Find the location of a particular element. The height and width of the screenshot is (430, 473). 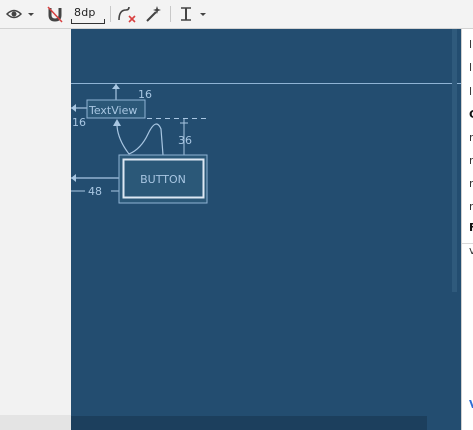

textview-left-margin-label: 16 is located at coordinates (79, 122).